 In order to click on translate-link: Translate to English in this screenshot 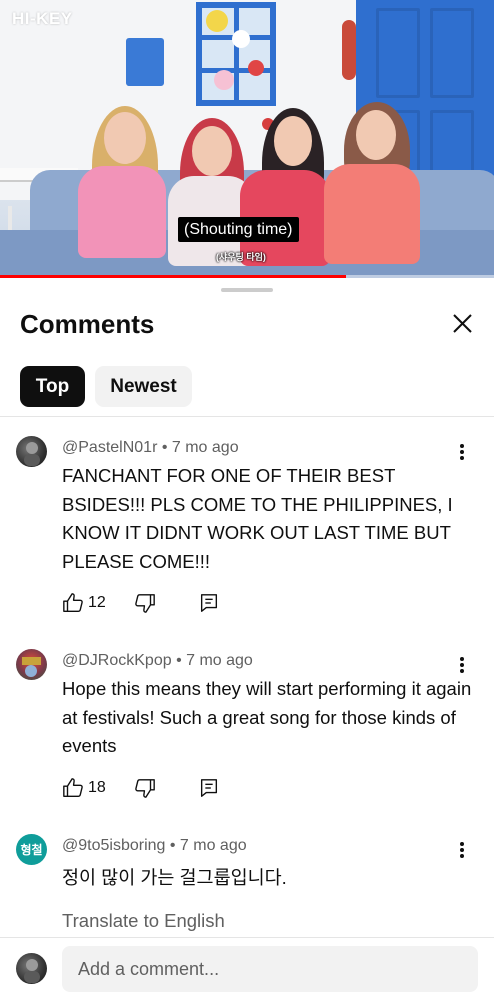, I will do `click(143, 921)`.